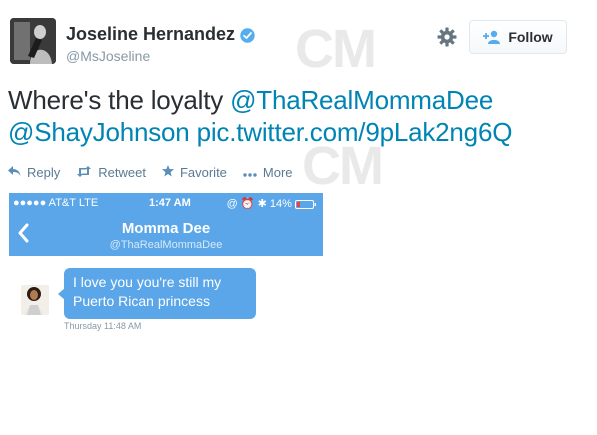 This screenshot has width=597, height=435. I want to click on mention-link: @ShayJohnson, so click(99, 132).